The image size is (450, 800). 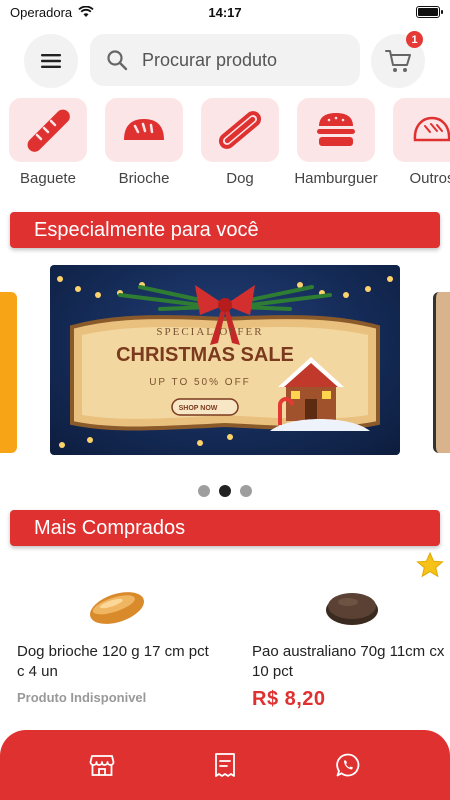 I want to click on cart-button: 1, so click(x=398, y=59).